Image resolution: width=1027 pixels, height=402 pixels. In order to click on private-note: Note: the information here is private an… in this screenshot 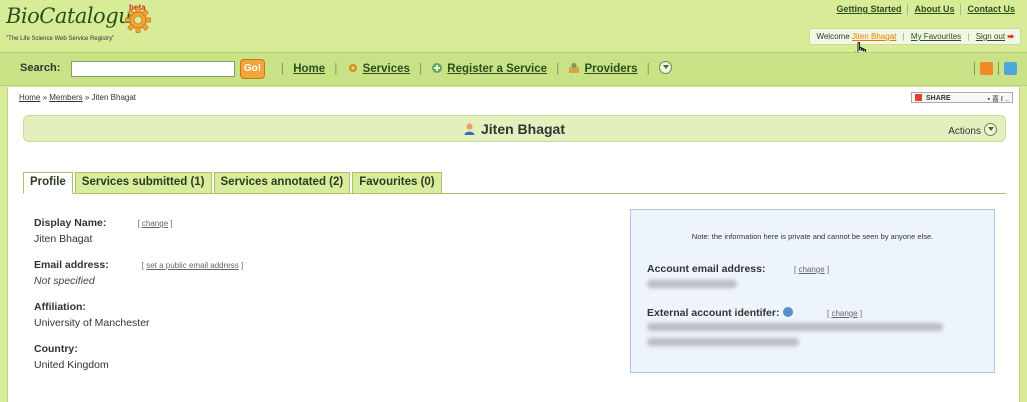, I will do `click(812, 236)`.